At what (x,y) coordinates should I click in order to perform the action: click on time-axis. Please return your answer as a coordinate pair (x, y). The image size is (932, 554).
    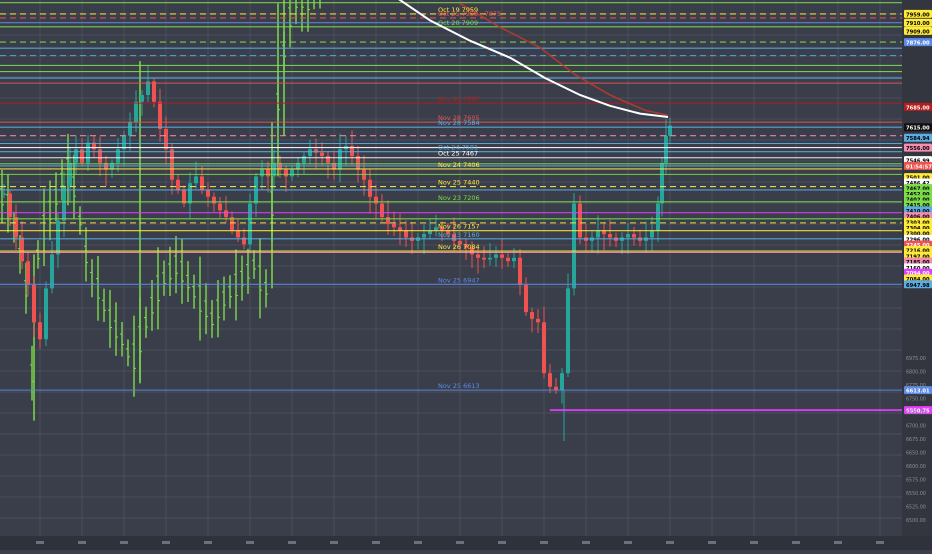
    Looking at the image, I should click on (466, 543).